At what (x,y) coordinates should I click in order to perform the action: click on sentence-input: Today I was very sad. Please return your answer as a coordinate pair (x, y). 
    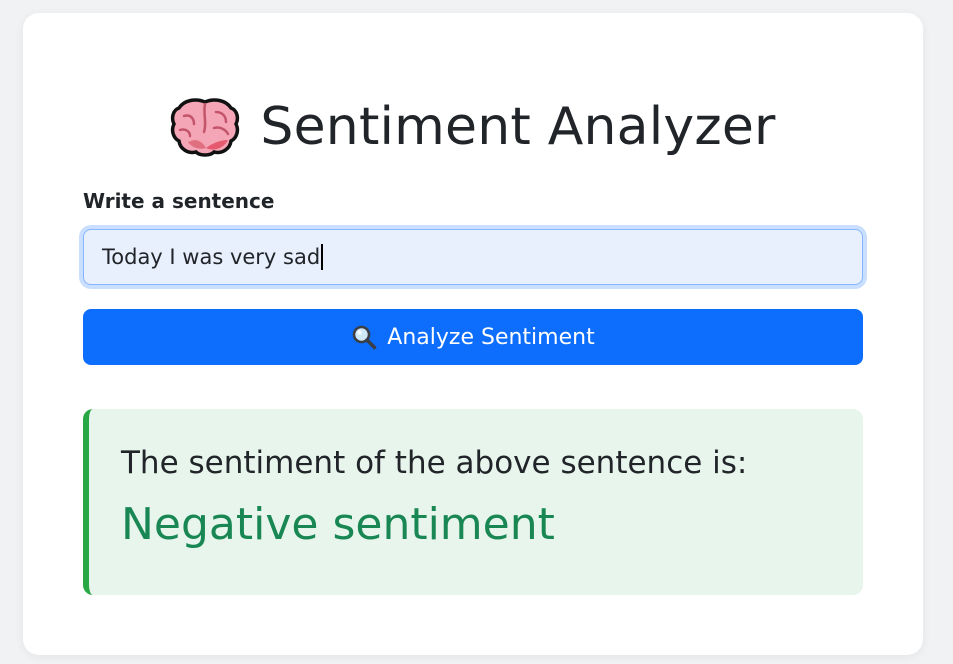
    Looking at the image, I should click on (473, 257).